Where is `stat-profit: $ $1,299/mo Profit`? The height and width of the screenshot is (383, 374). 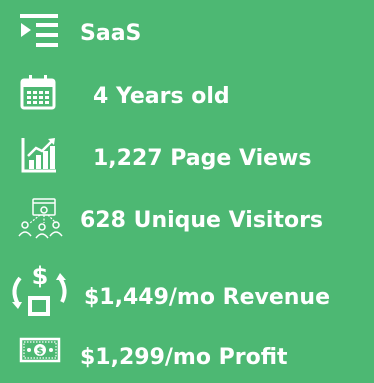 stat-profit: $ $1,299/mo Profit is located at coordinates (187, 357).